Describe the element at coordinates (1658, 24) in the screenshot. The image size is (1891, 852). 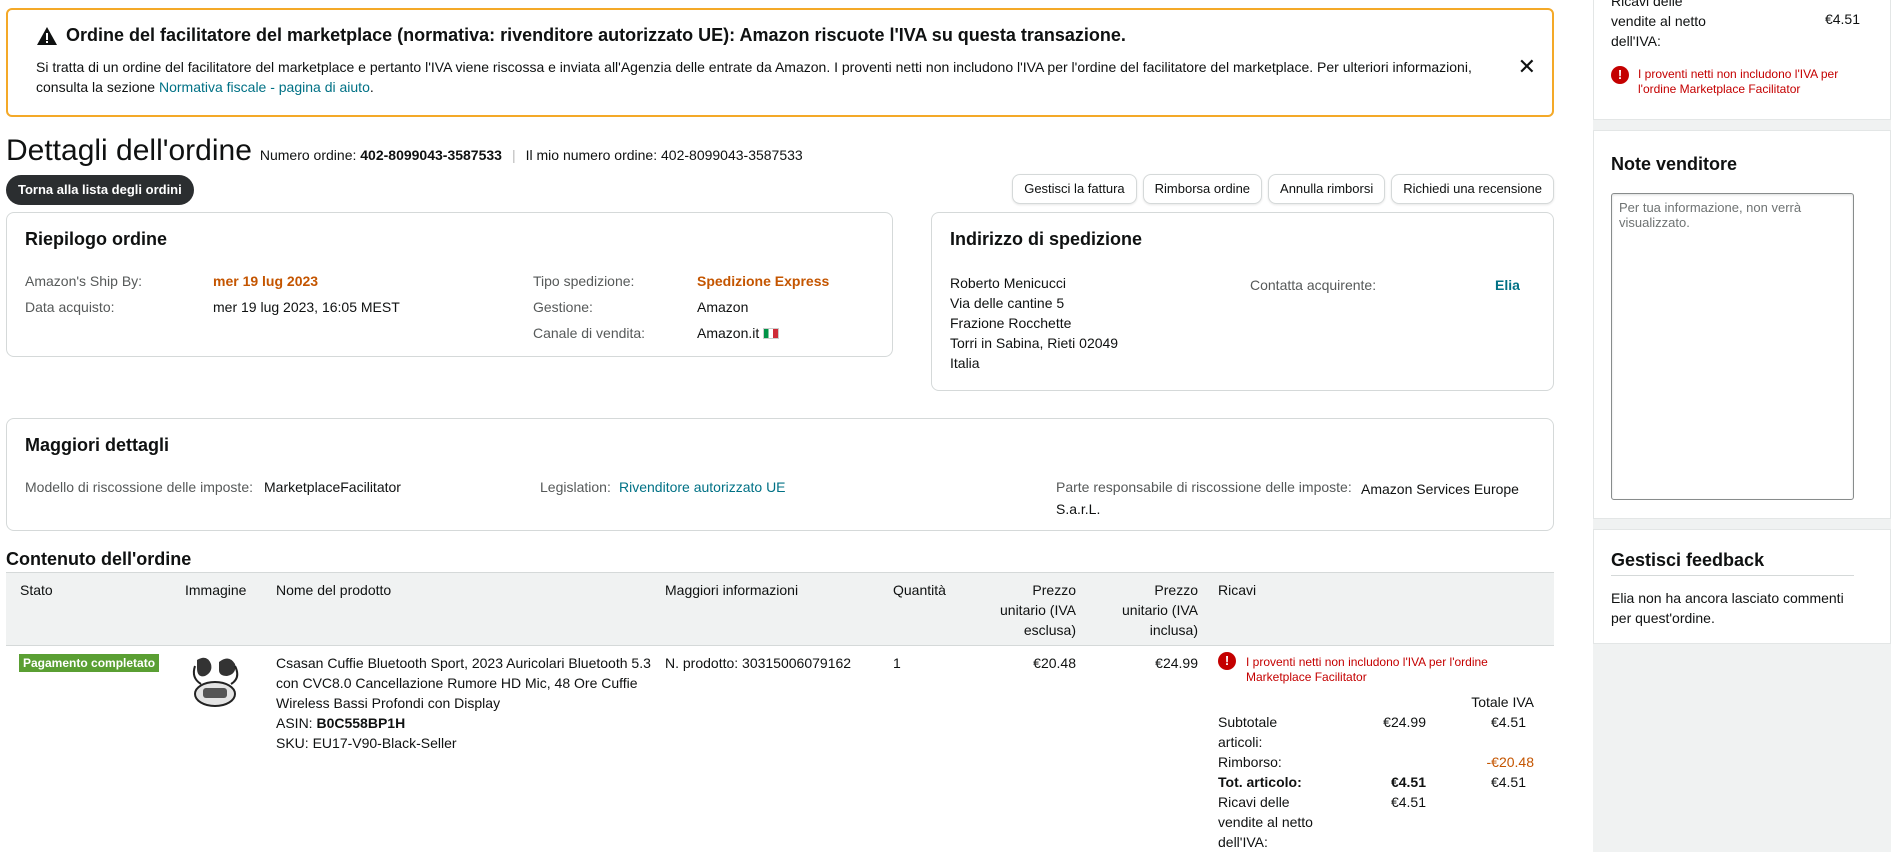
I see `net-sales-label: Ricavi delle vendite al netto dell'IVA:` at that location.